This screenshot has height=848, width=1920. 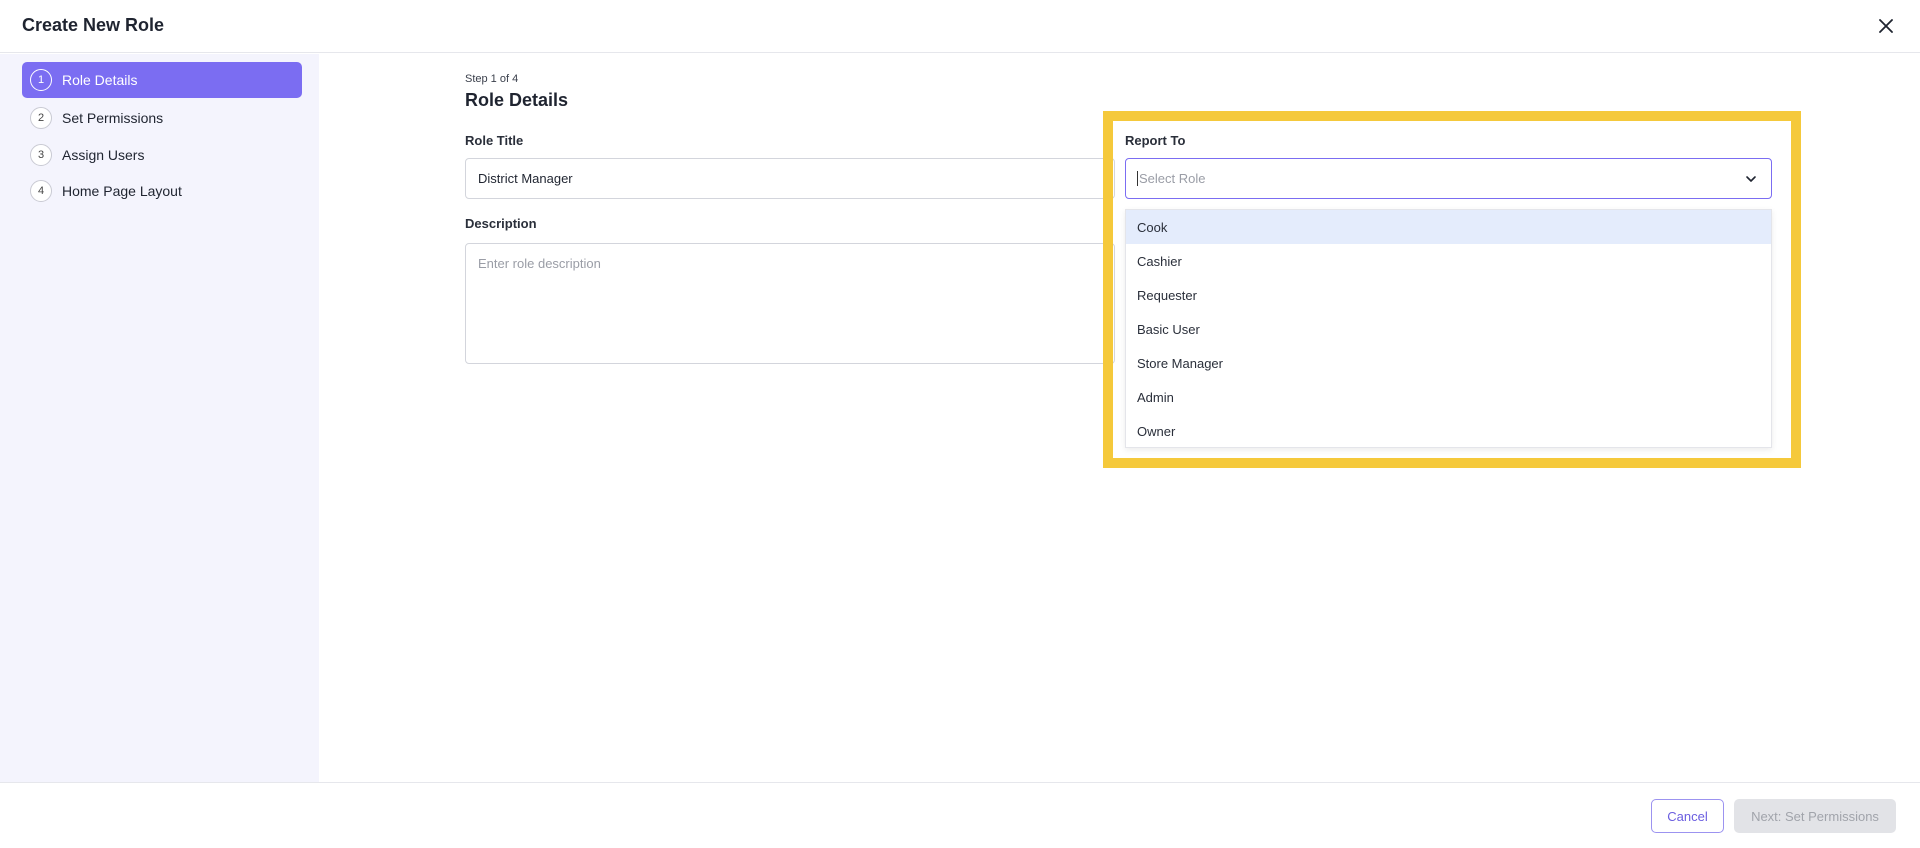 I want to click on step-number: 1, so click(x=41, y=80).